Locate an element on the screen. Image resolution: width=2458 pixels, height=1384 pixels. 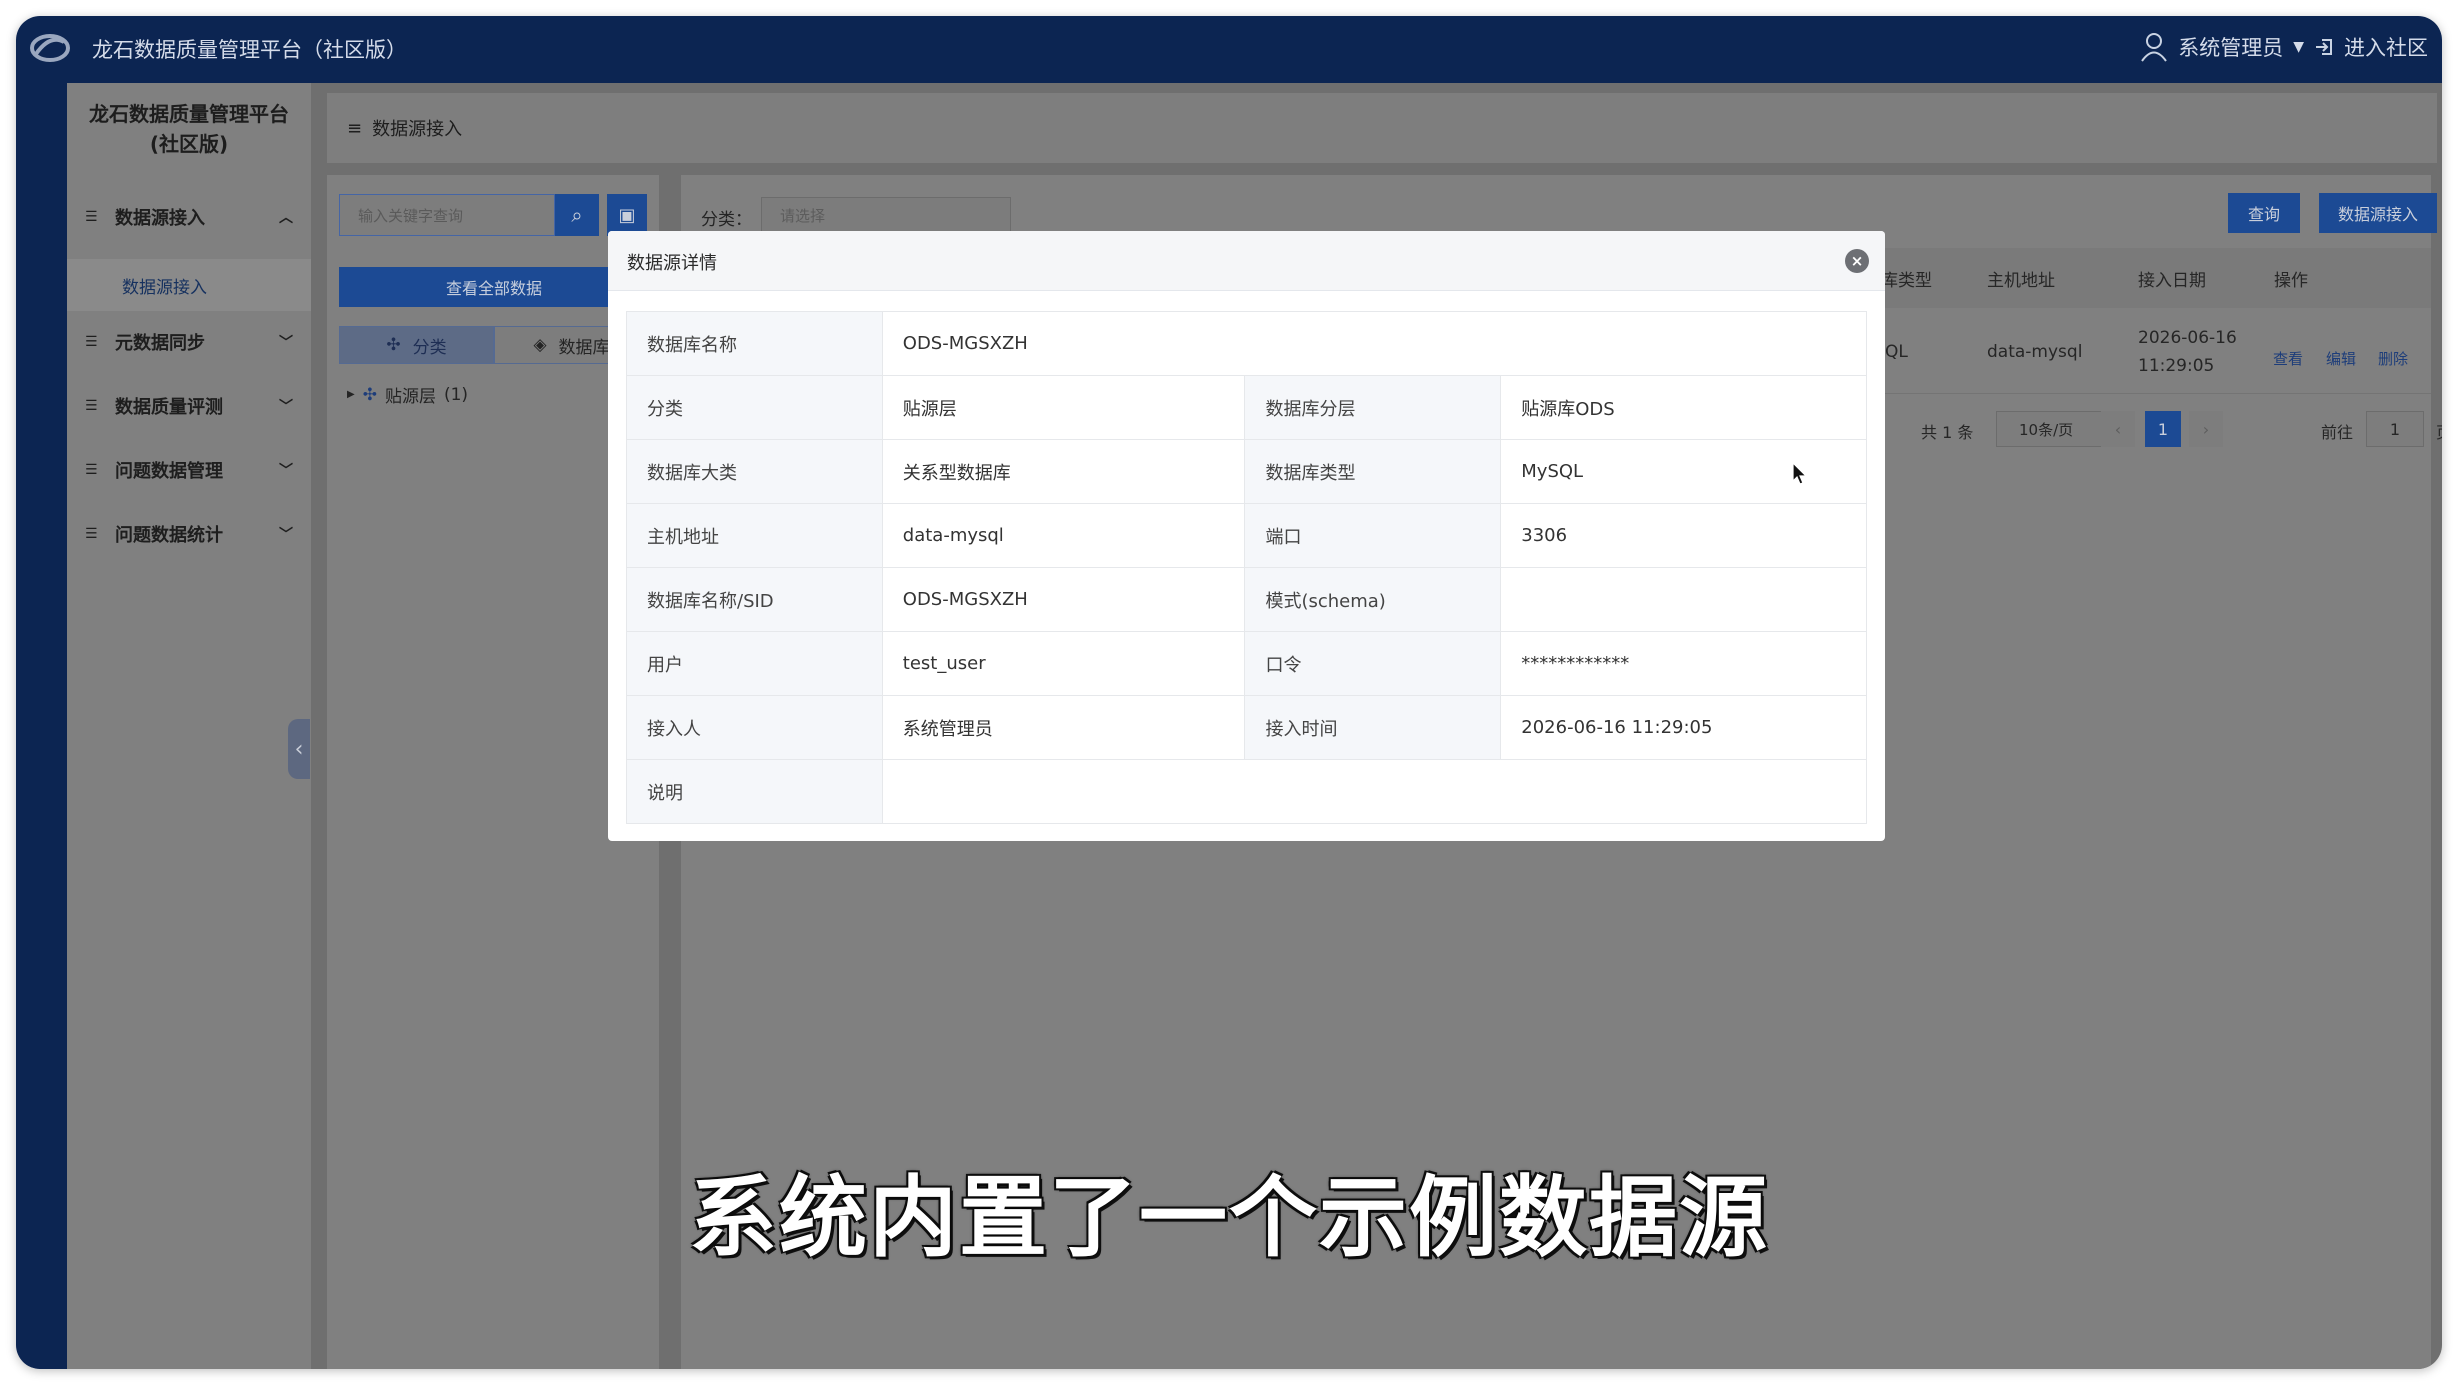
cell-db-type: QL is located at coordinates (1896, 352).